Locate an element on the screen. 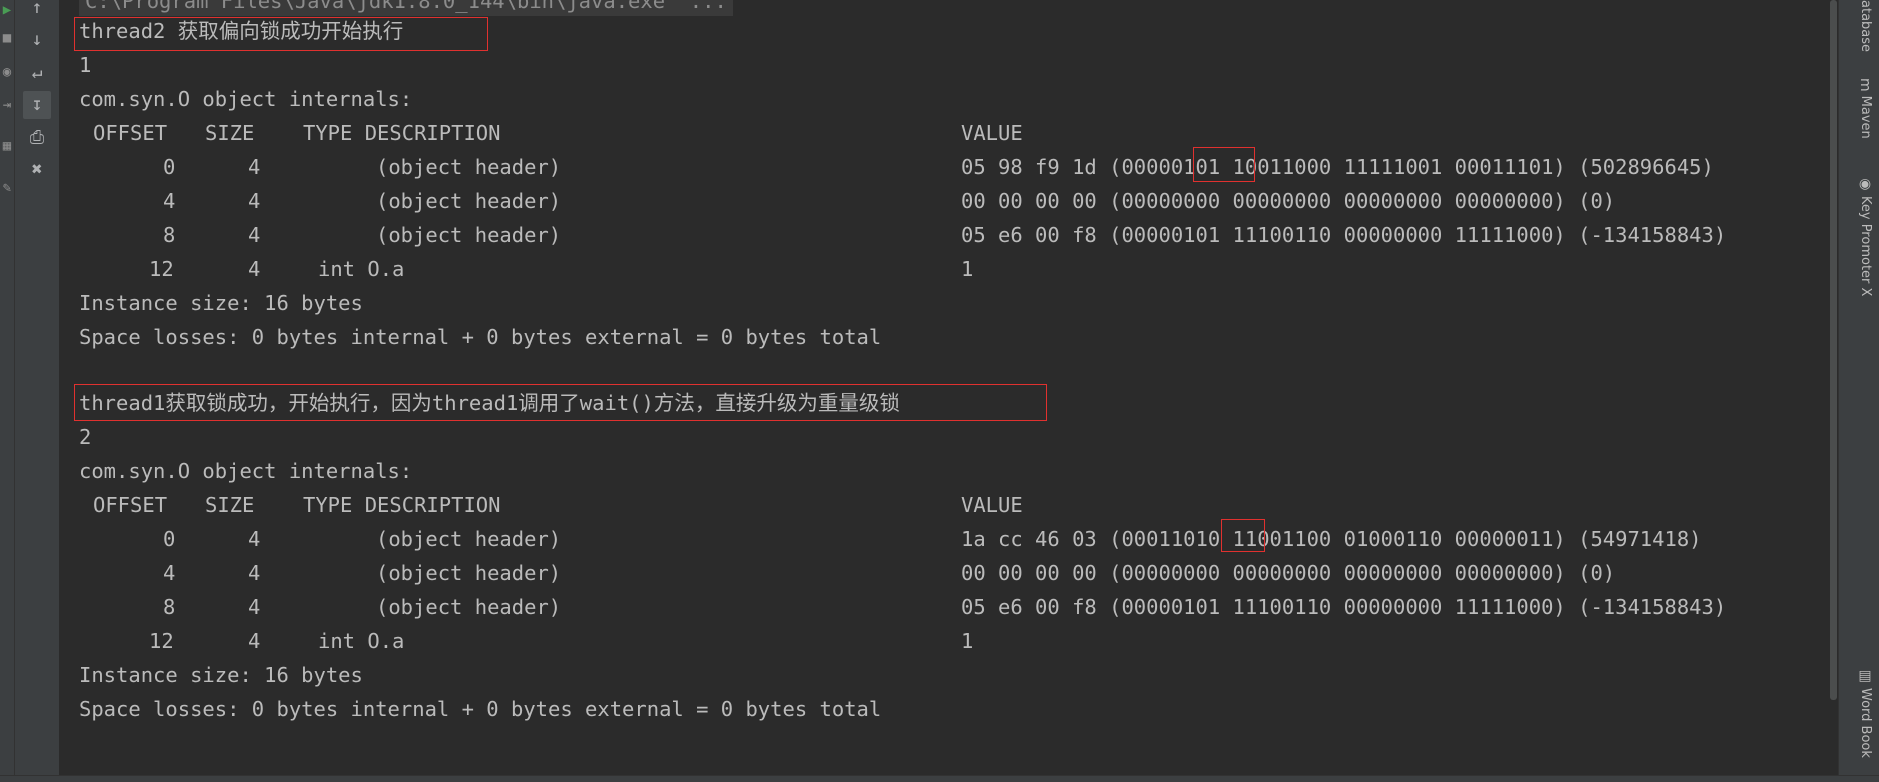  maven-tab: m Maven is located at coordinates (1865, 108).